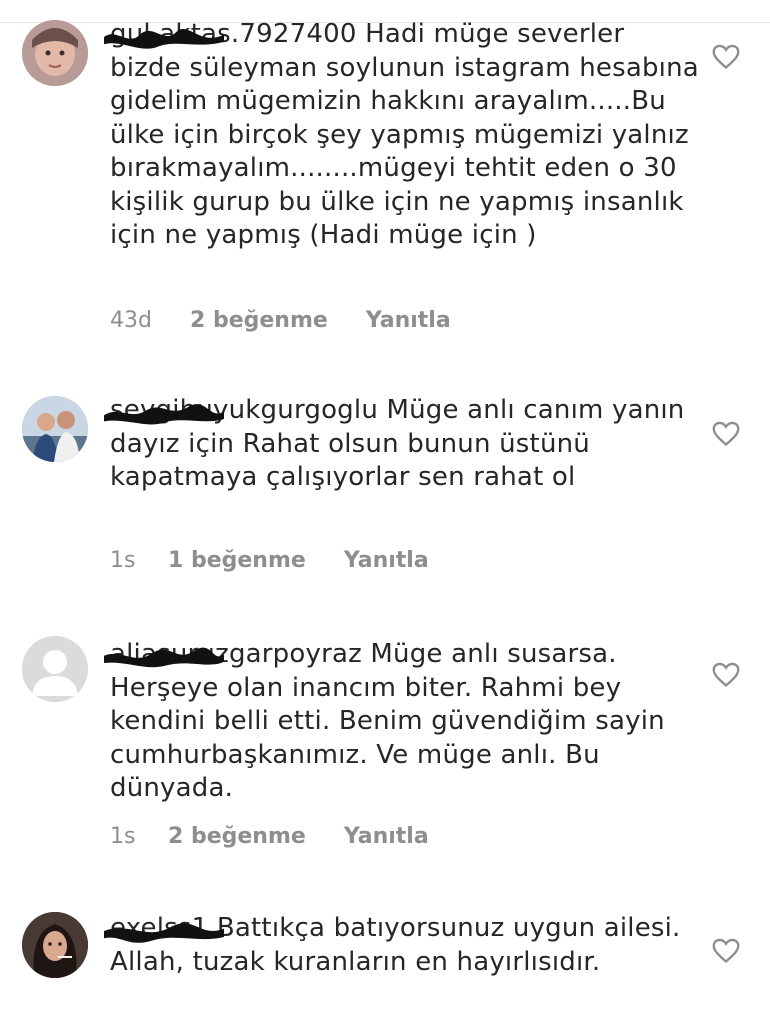 The height and width of the screenshot is (1023, 770). I want to click on comment-username: gul.aktas.7927400, so click(230, 34).